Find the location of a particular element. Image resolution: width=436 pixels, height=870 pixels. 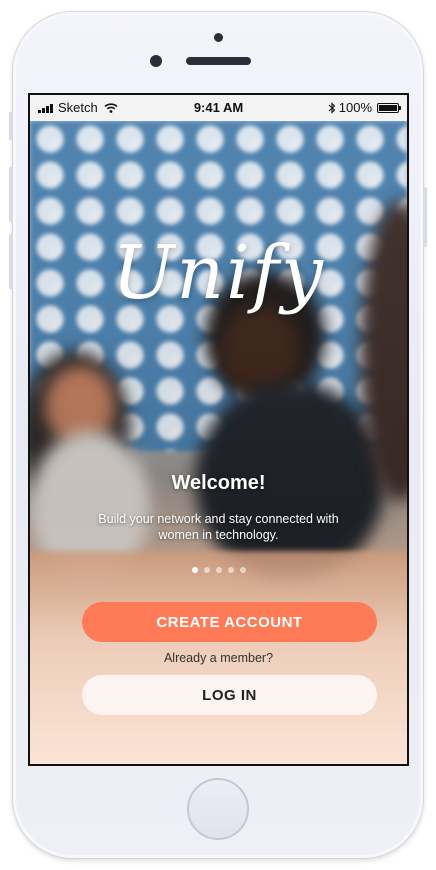

volume-up-button is located at coordinates (11, 194).